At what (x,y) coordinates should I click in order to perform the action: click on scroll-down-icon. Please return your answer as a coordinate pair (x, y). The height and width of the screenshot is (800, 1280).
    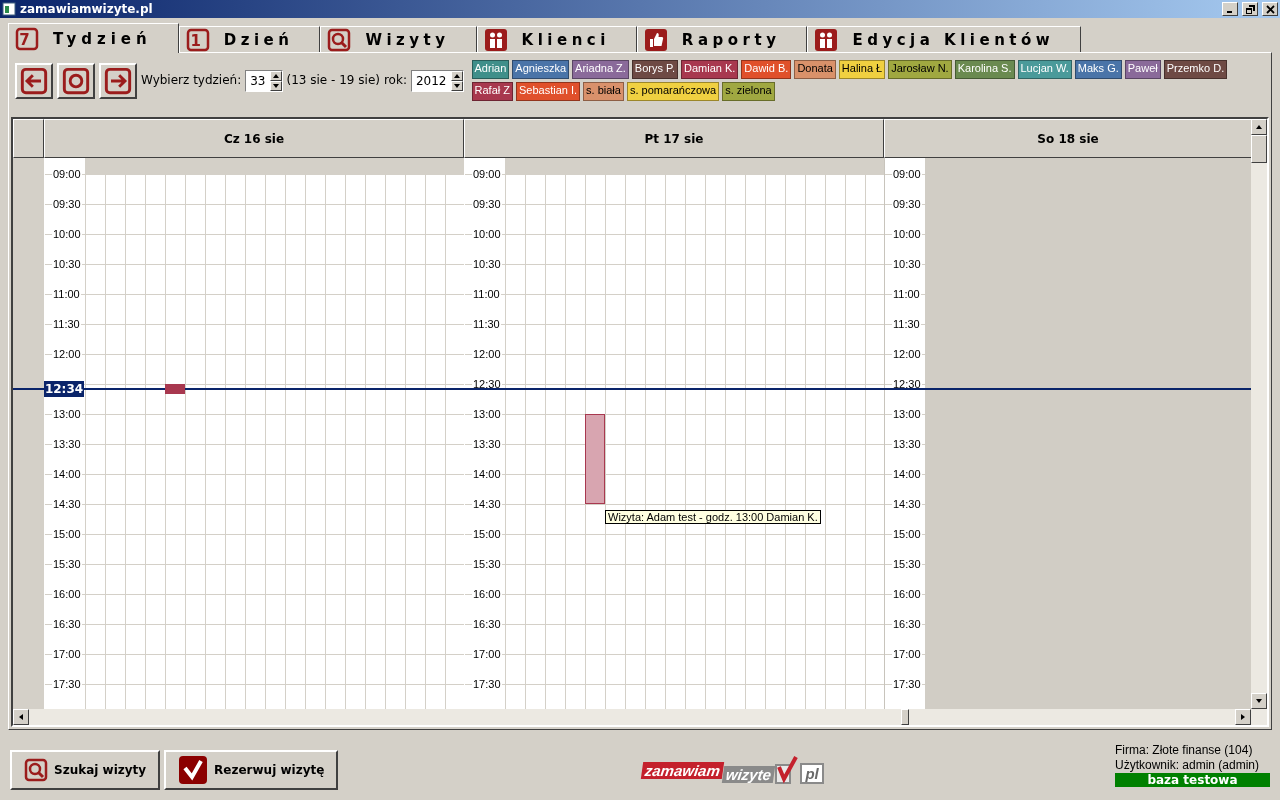
    Looking at the image, I should click on (1259, 701).